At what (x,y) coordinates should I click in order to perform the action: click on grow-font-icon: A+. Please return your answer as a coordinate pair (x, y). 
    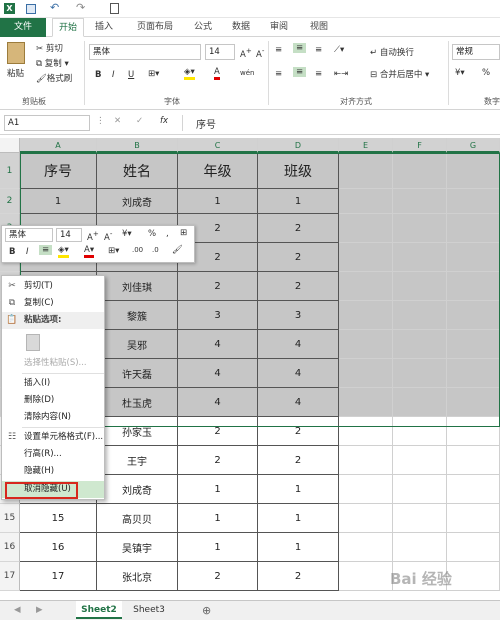
    Looking at the image, I should click on (246, 53).